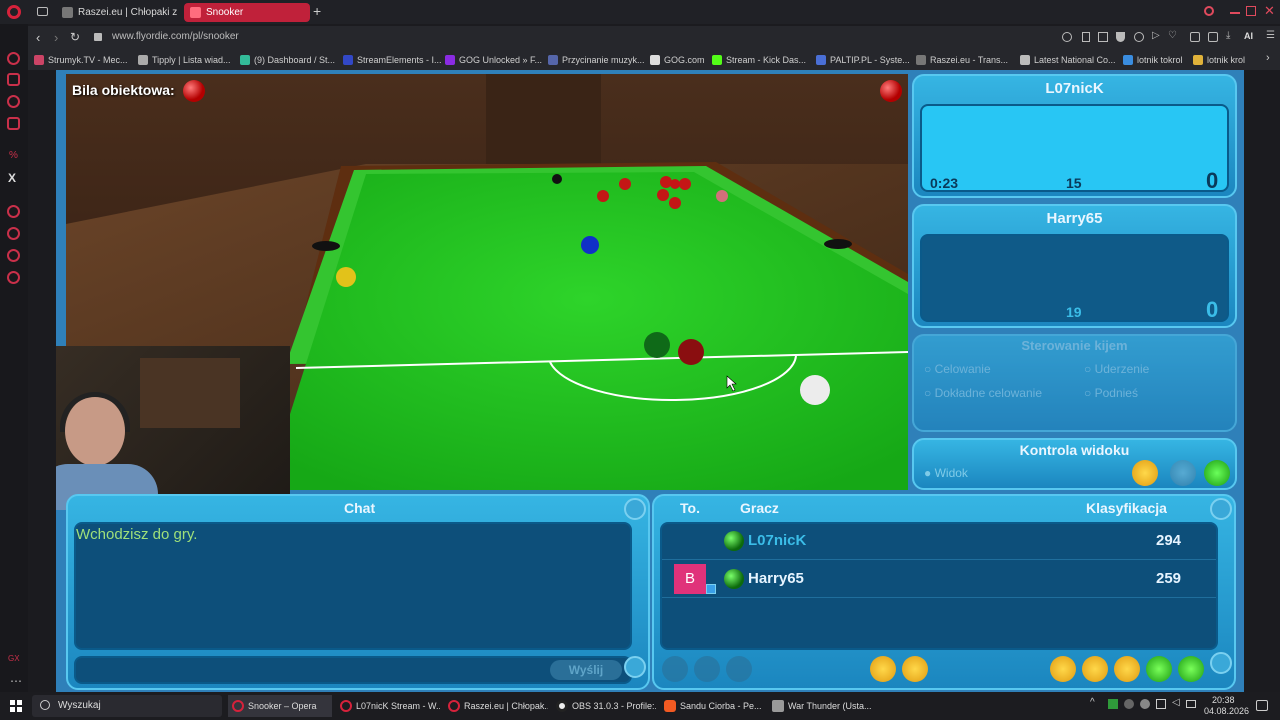 Image resolution: width=1280 pixels, height=720 pixels. What do you see at coordinates (739, 669) in the screenshot?
I see `info-icon` at bounding box center [739, 669].